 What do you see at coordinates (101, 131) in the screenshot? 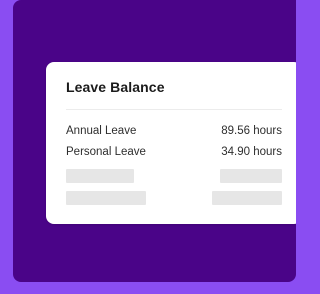
I see `leave-type-label: Annual Leave` at bounding box center [101, 131].